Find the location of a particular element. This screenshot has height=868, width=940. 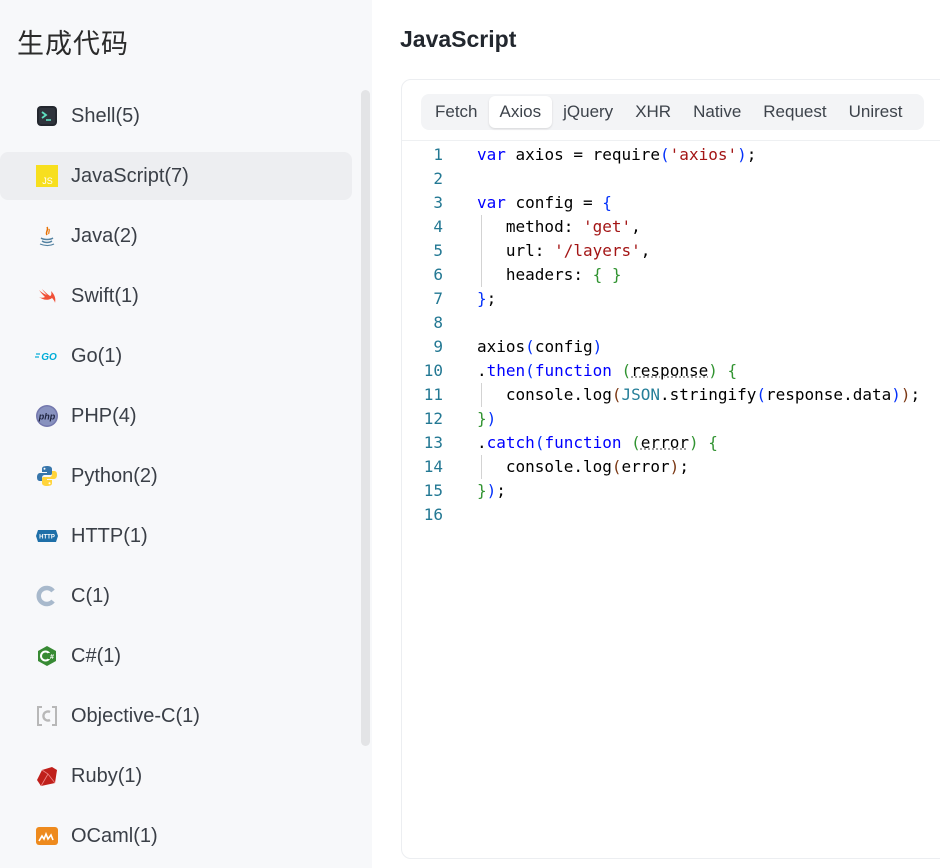

sidebar-scrollbar is located at coordinates (365, 418).